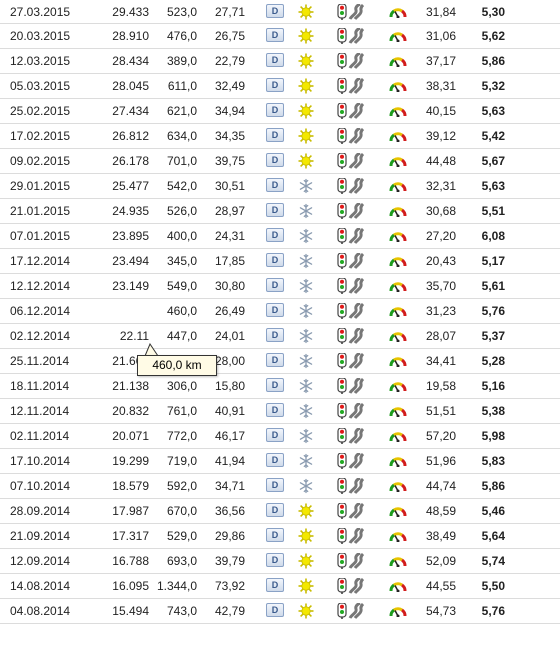  Describe the element at coordinates (173, 536) in the screenshot. I see `distance-cell: 529,0` at that location.